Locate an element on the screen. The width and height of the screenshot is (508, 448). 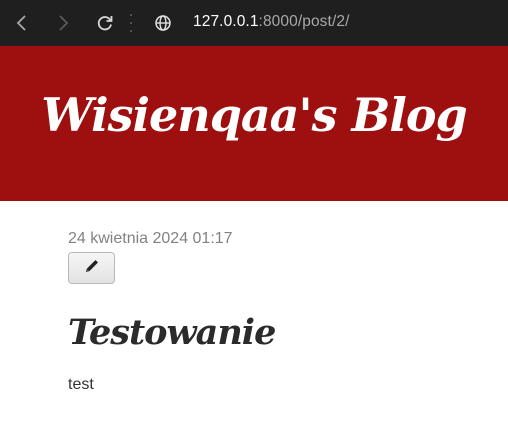
url-host: 127.0.0.1 is located at coordinates (226, 21).